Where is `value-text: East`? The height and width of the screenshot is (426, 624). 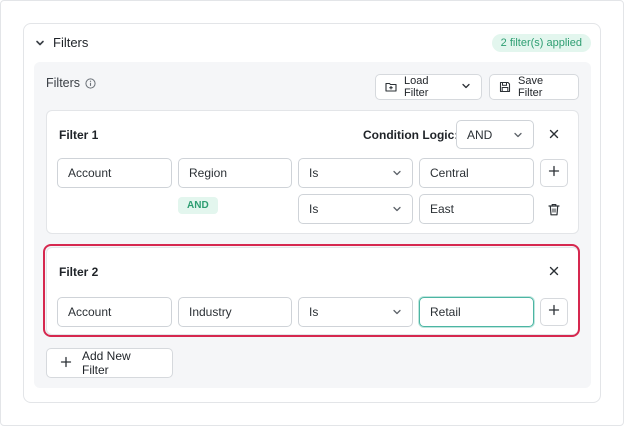 value-text: East is located at coordinates (442, 209).